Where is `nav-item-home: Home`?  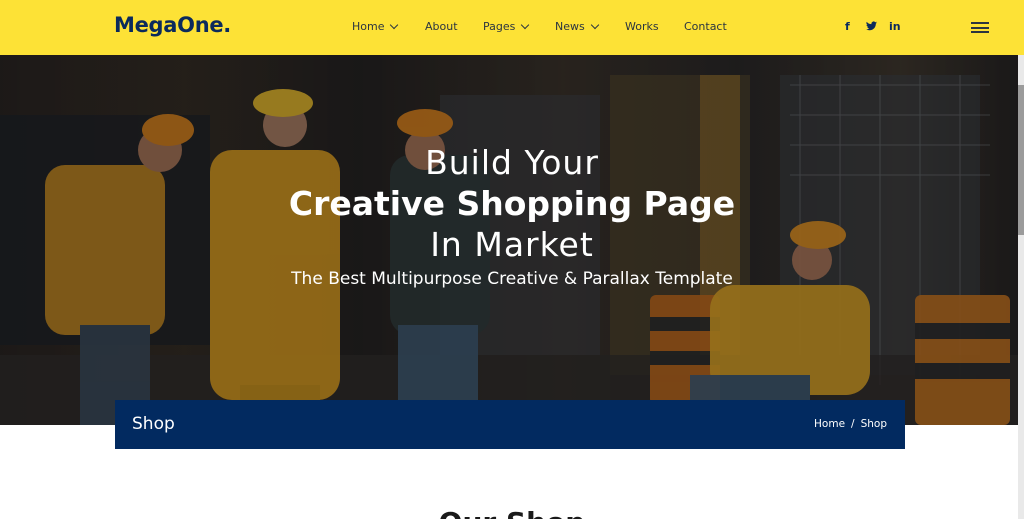
nav-item-home: Home is located at coordinates (375, 26).